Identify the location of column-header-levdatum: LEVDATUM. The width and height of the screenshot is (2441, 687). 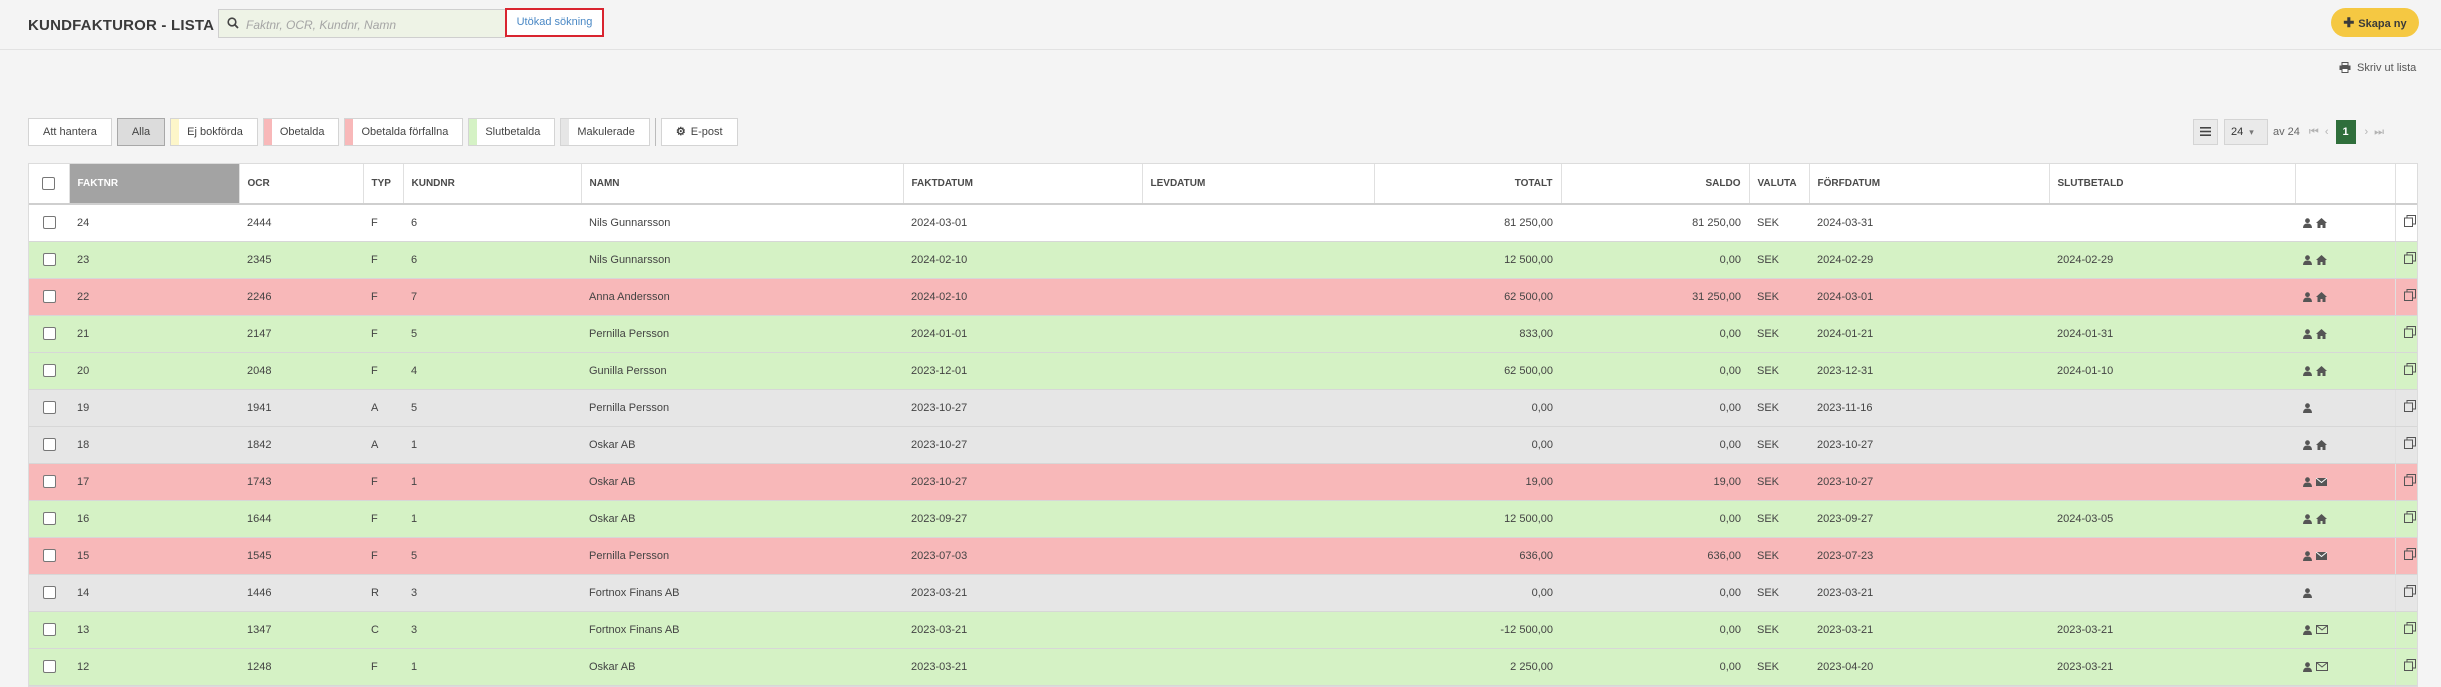
(1258, 184).